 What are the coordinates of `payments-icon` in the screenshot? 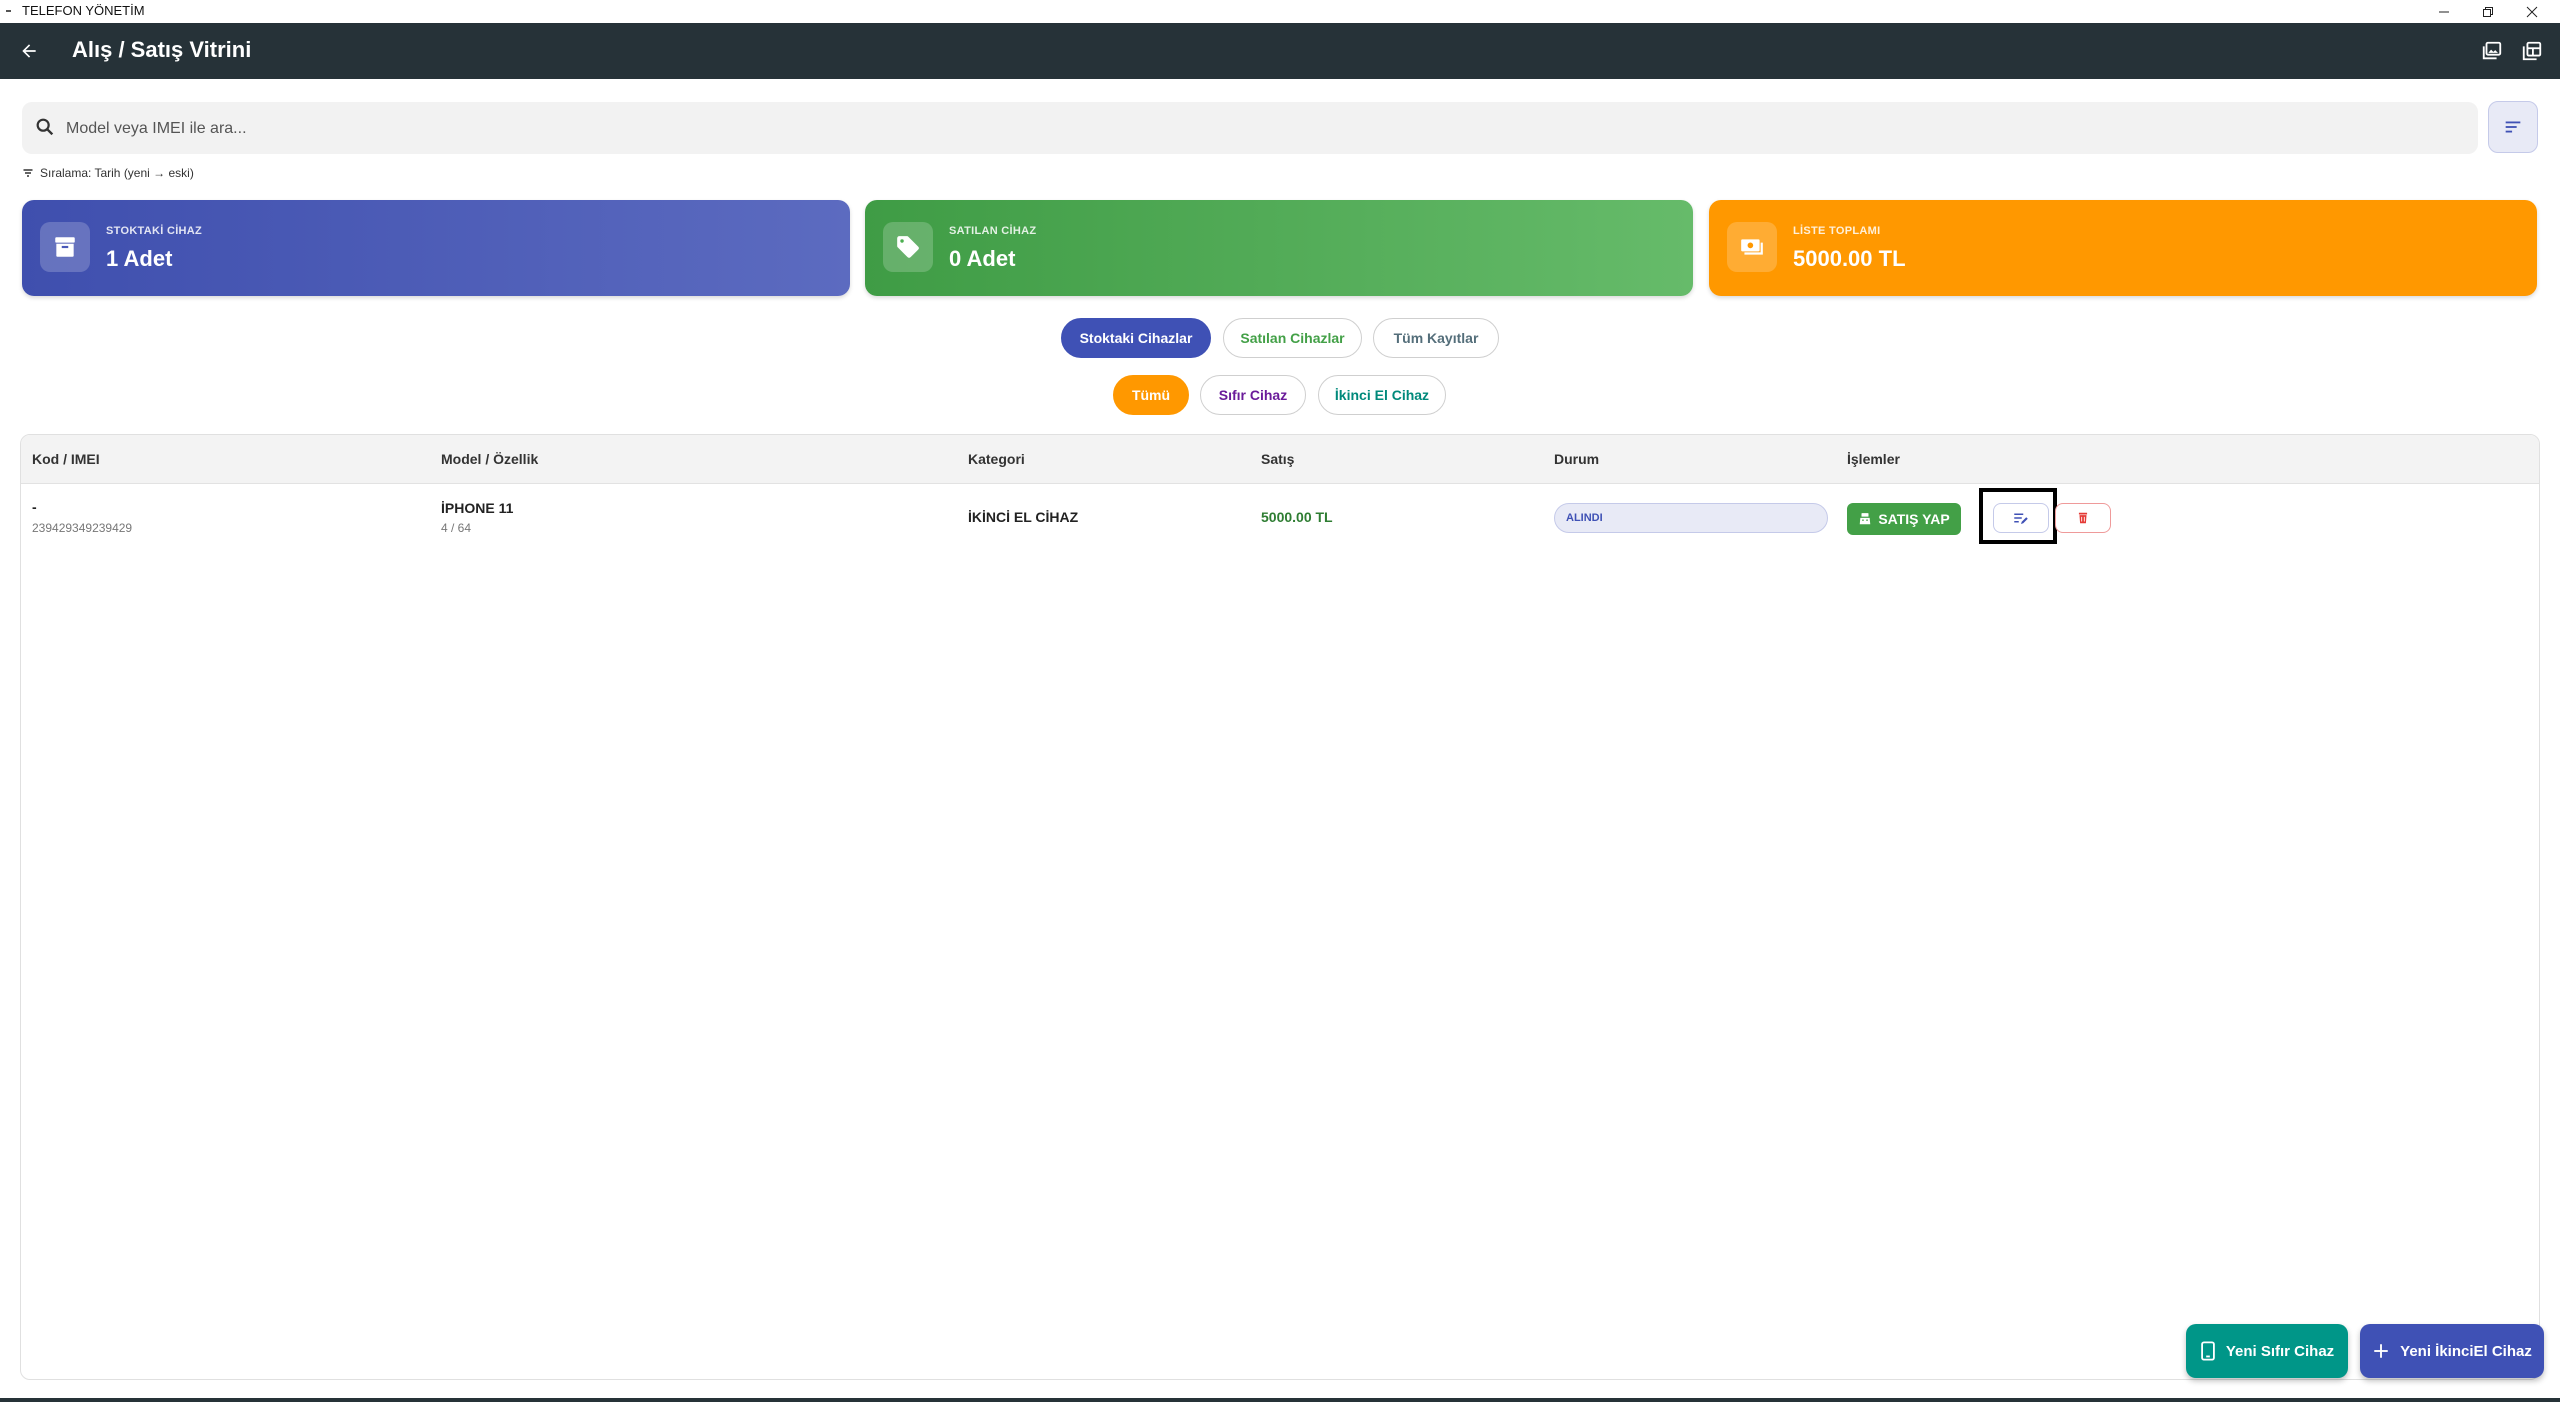 It's located at (1752, 247).